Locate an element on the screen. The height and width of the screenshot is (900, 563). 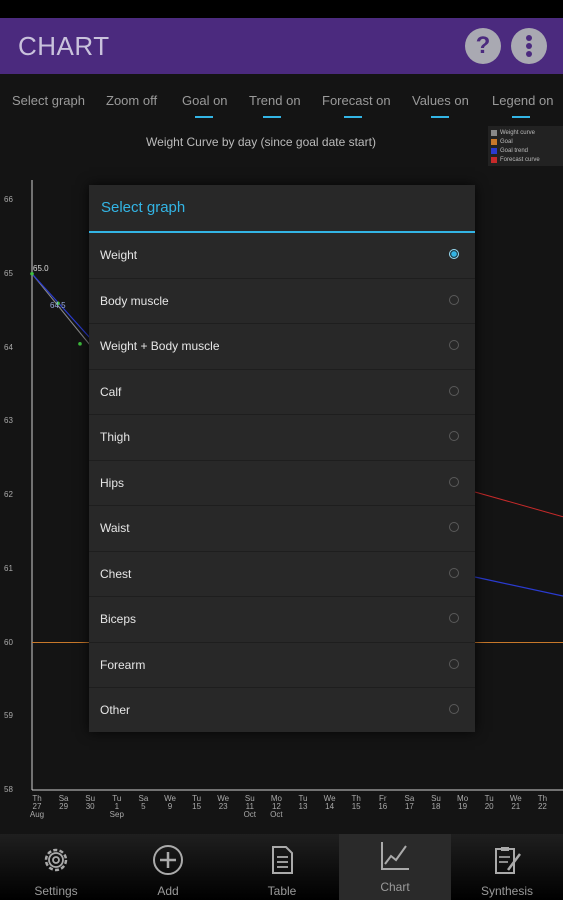
x-tick-label: Tu 13 is located at coordinates (303, 802).